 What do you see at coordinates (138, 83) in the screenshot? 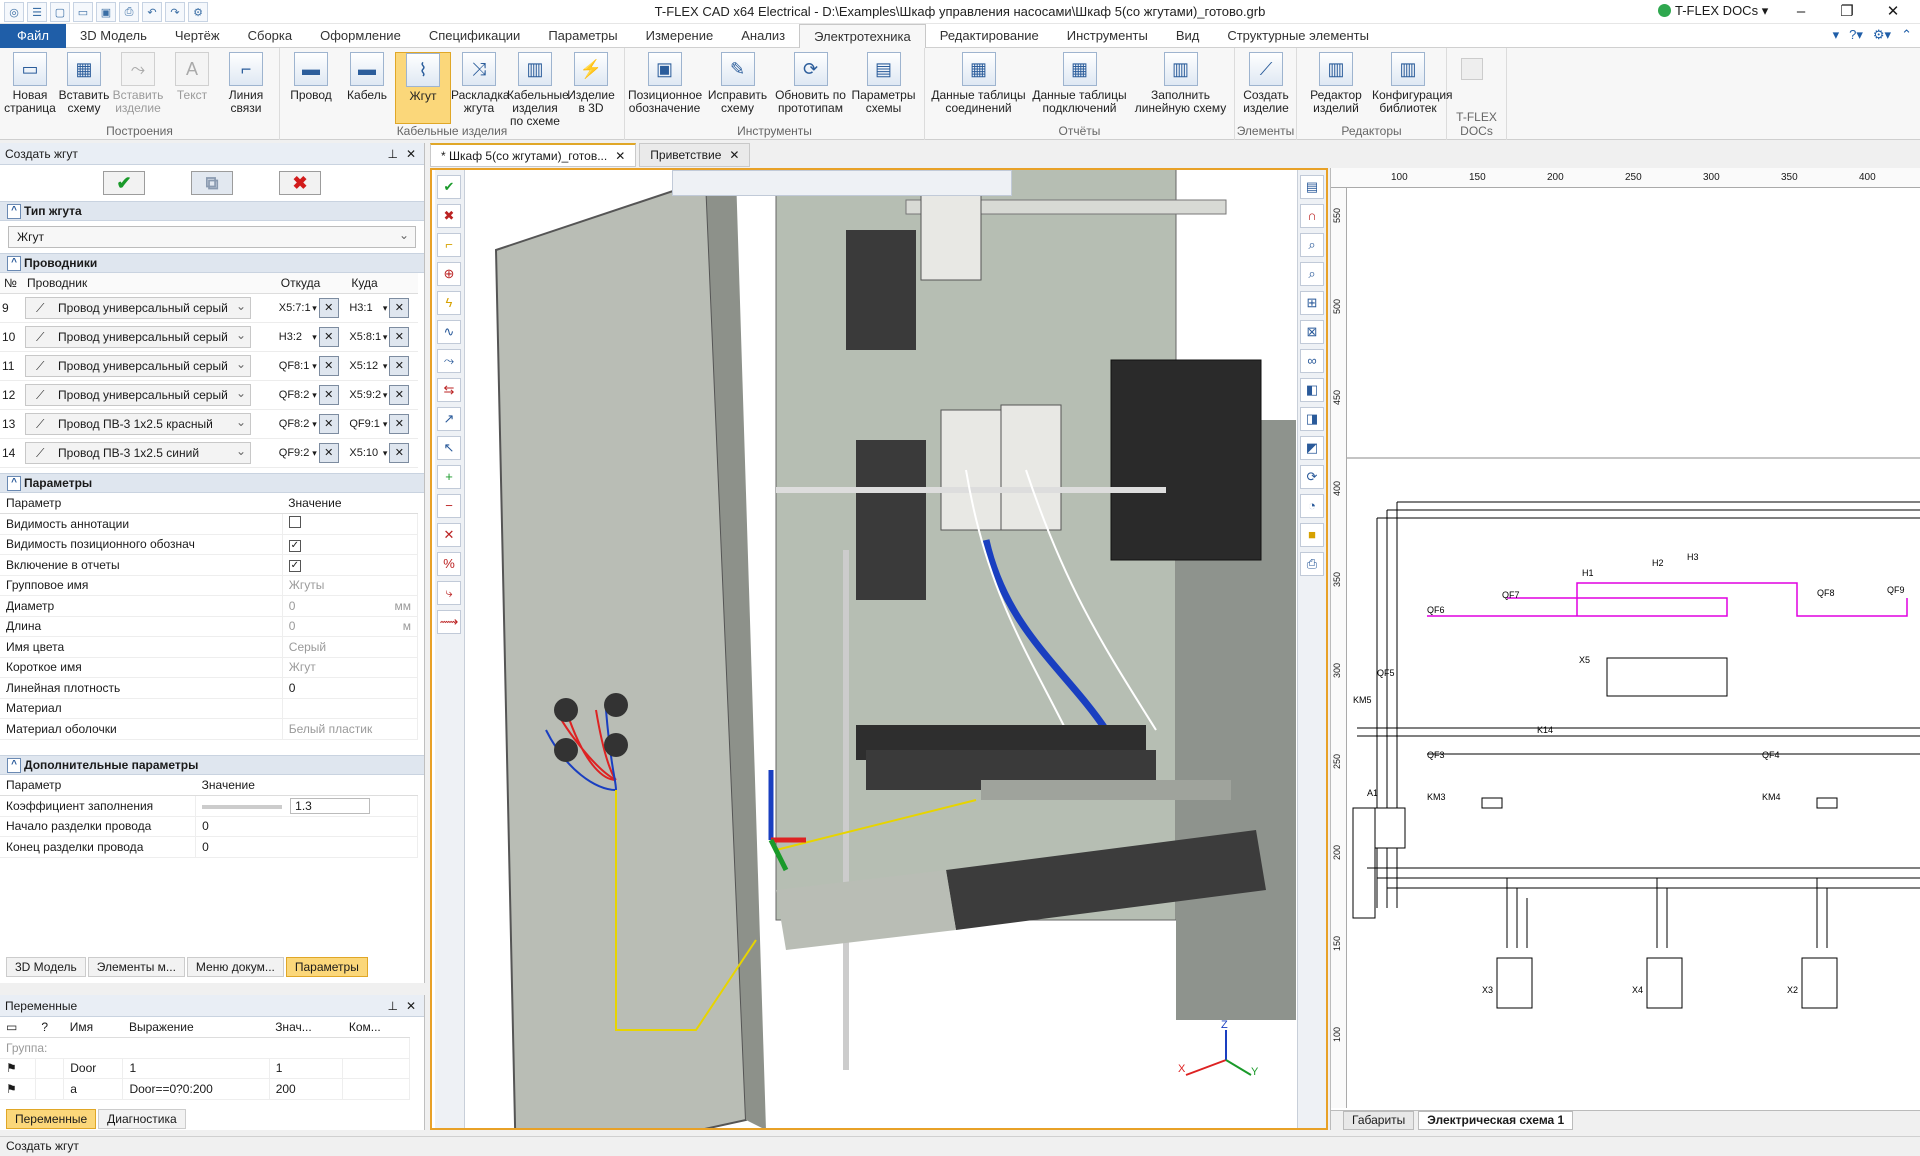
I see `ribbon-button-0-2: ⤳ Вставить изделие` at bounding box center [138, 83].